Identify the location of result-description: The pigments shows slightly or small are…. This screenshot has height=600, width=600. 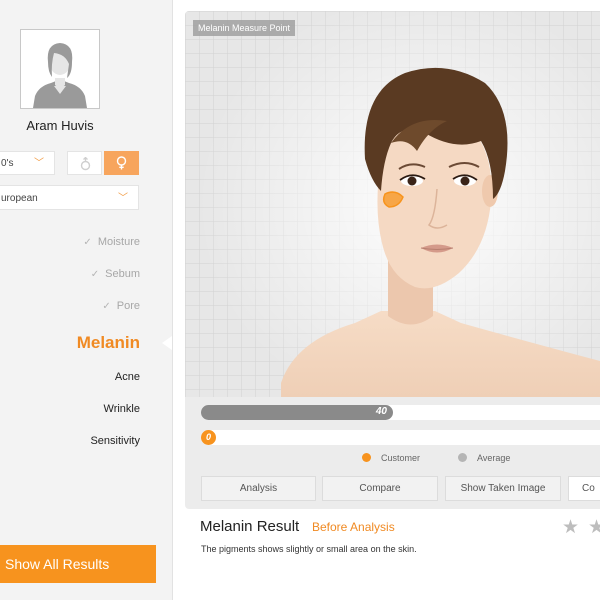
(309, 549).